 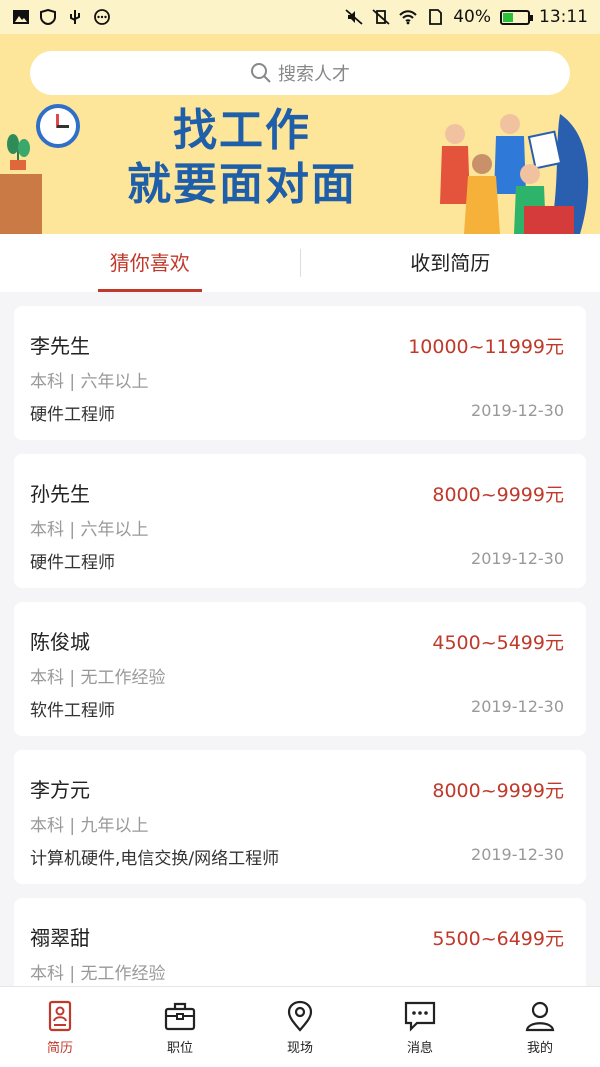 I want to click on shield-icon, so click(x=48, y=17).